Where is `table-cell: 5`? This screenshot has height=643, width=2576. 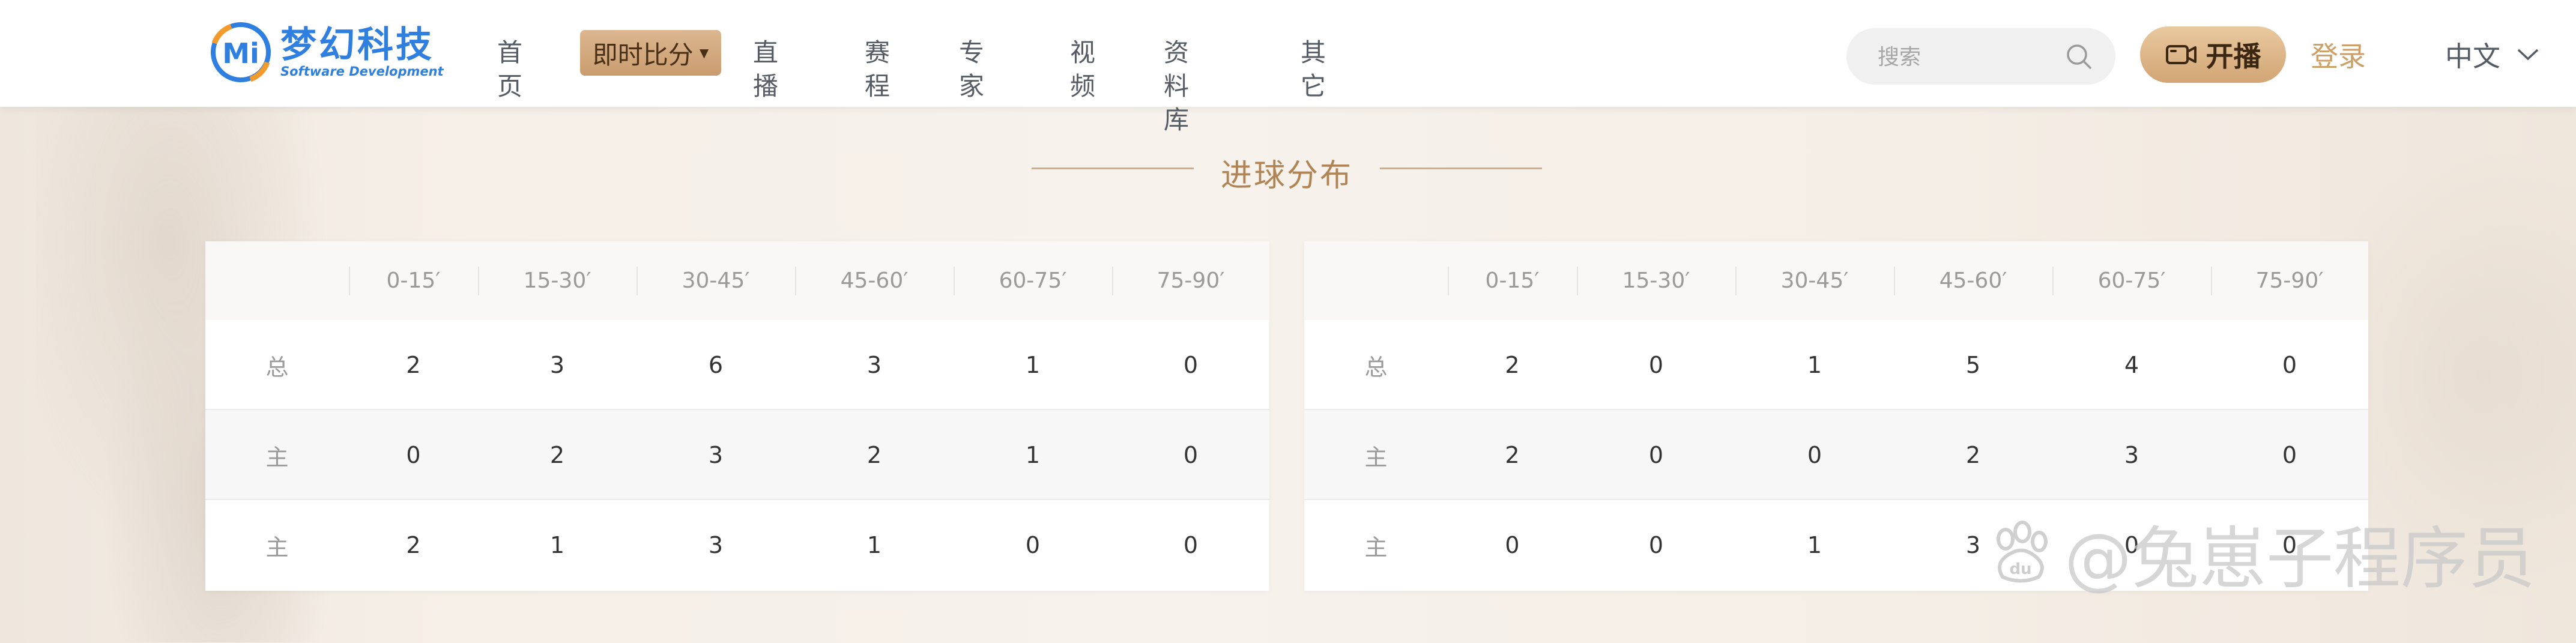
table-cell: 5 is located at coordinates (1973, 365).